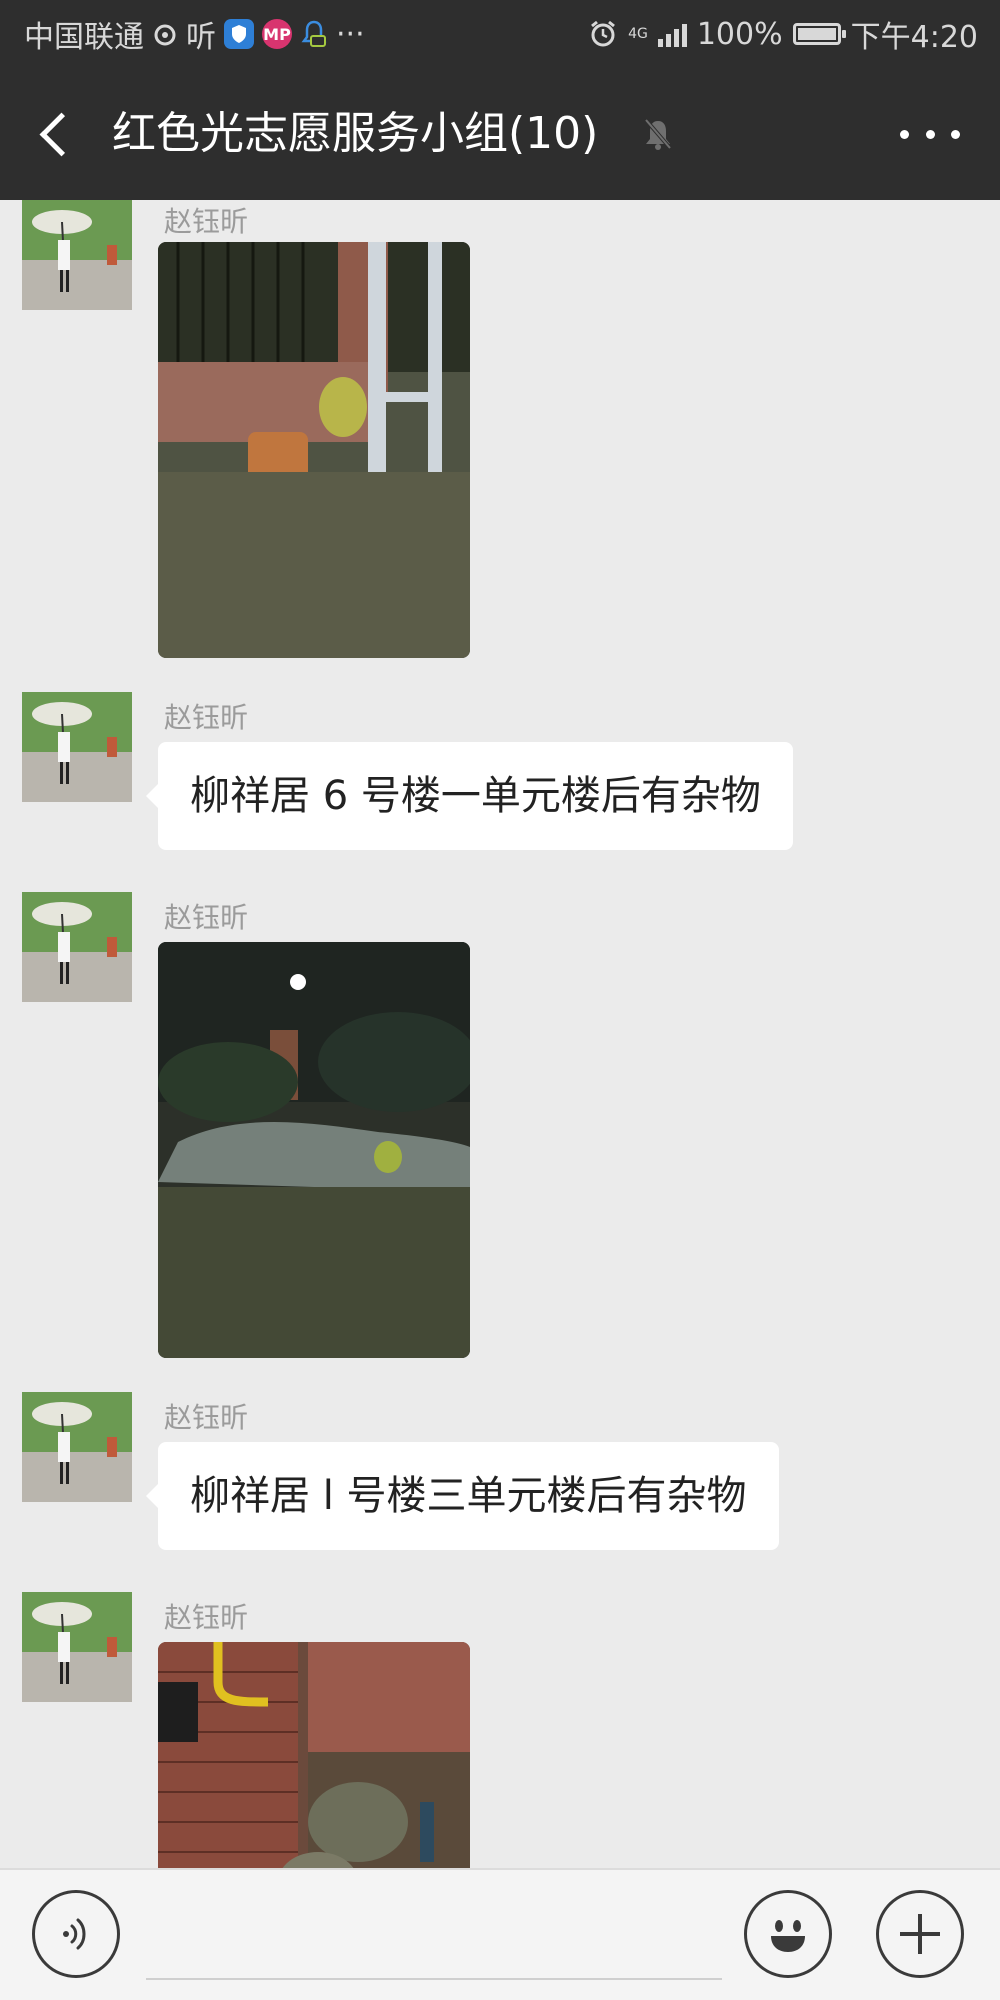  Describe the element at coordinates (500, 1934) in the screenshot. I see `input-bar` at that location.